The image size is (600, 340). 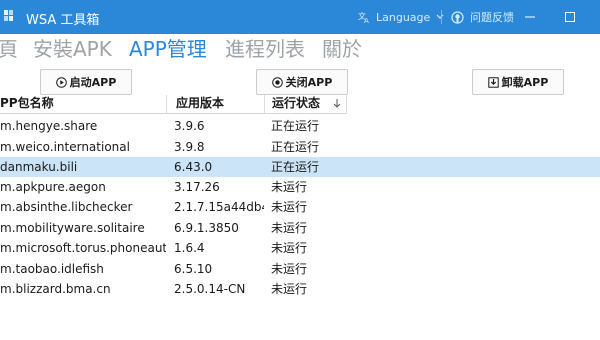 I want to click on table-row: m.taobao.idlefish 6.5.10 未运行, so click(x=300, y=269).